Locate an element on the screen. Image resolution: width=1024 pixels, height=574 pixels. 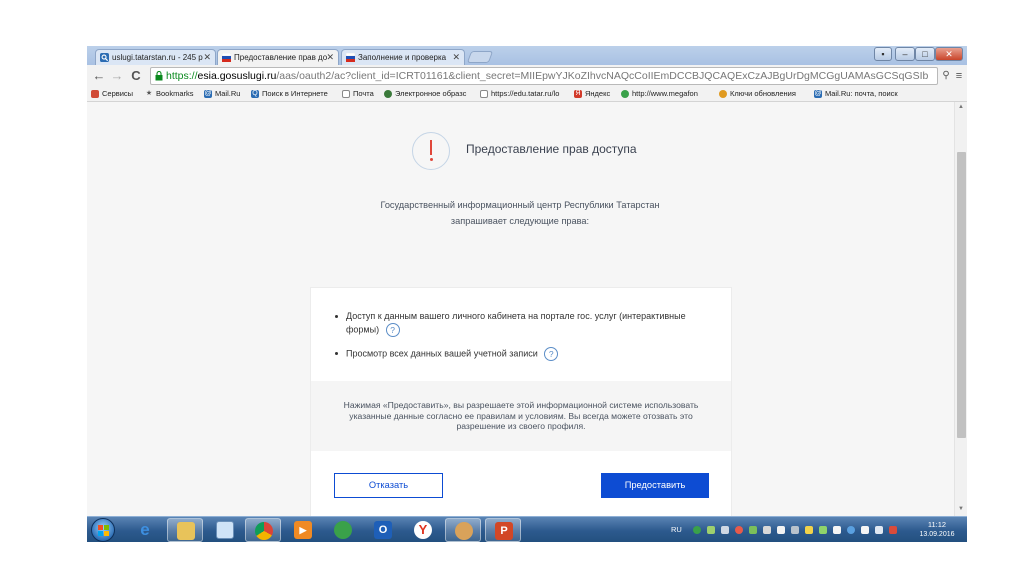
tab-title: Заполнение и проверка is located at coordinates (402, 57).